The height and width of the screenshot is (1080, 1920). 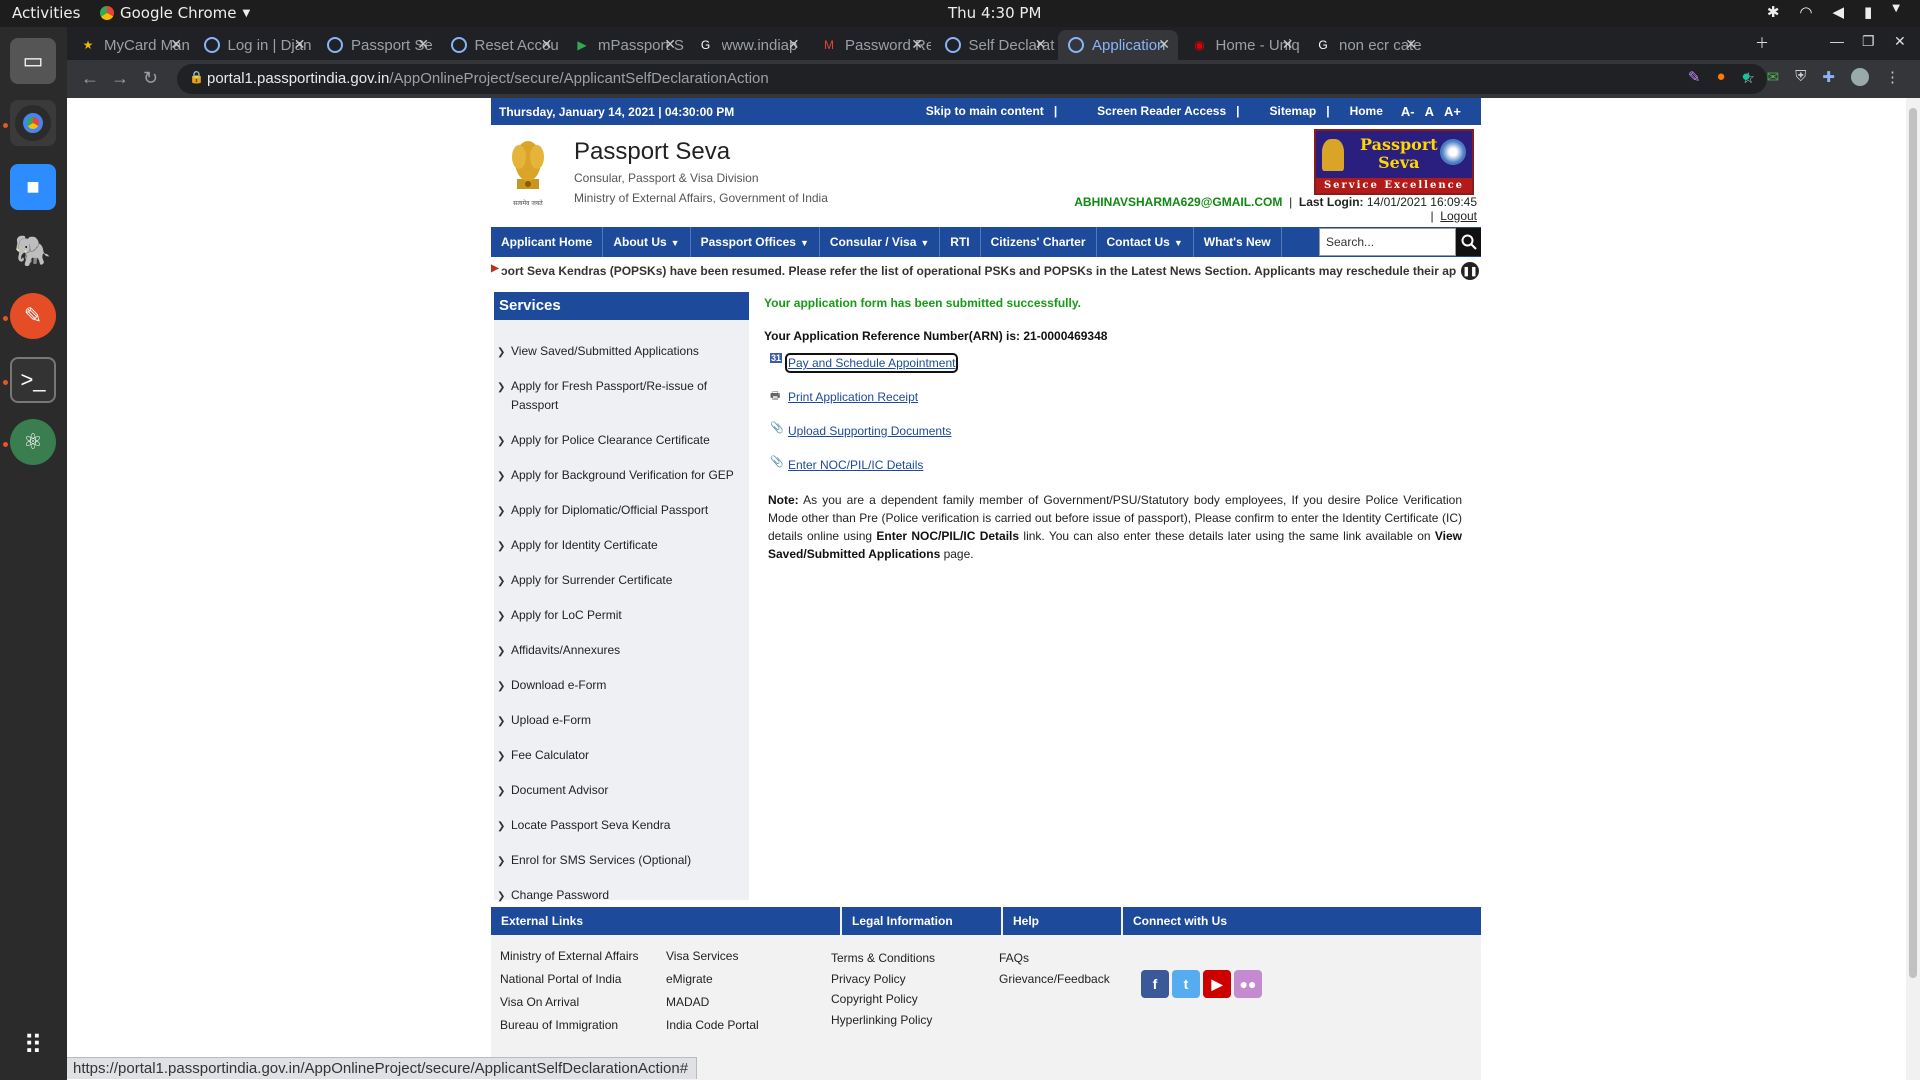 What do you see at coordinates (1892, 77) in the screenshot?
I see `menu-dots-icon: ⋮` at bounding box center [1892, 77].